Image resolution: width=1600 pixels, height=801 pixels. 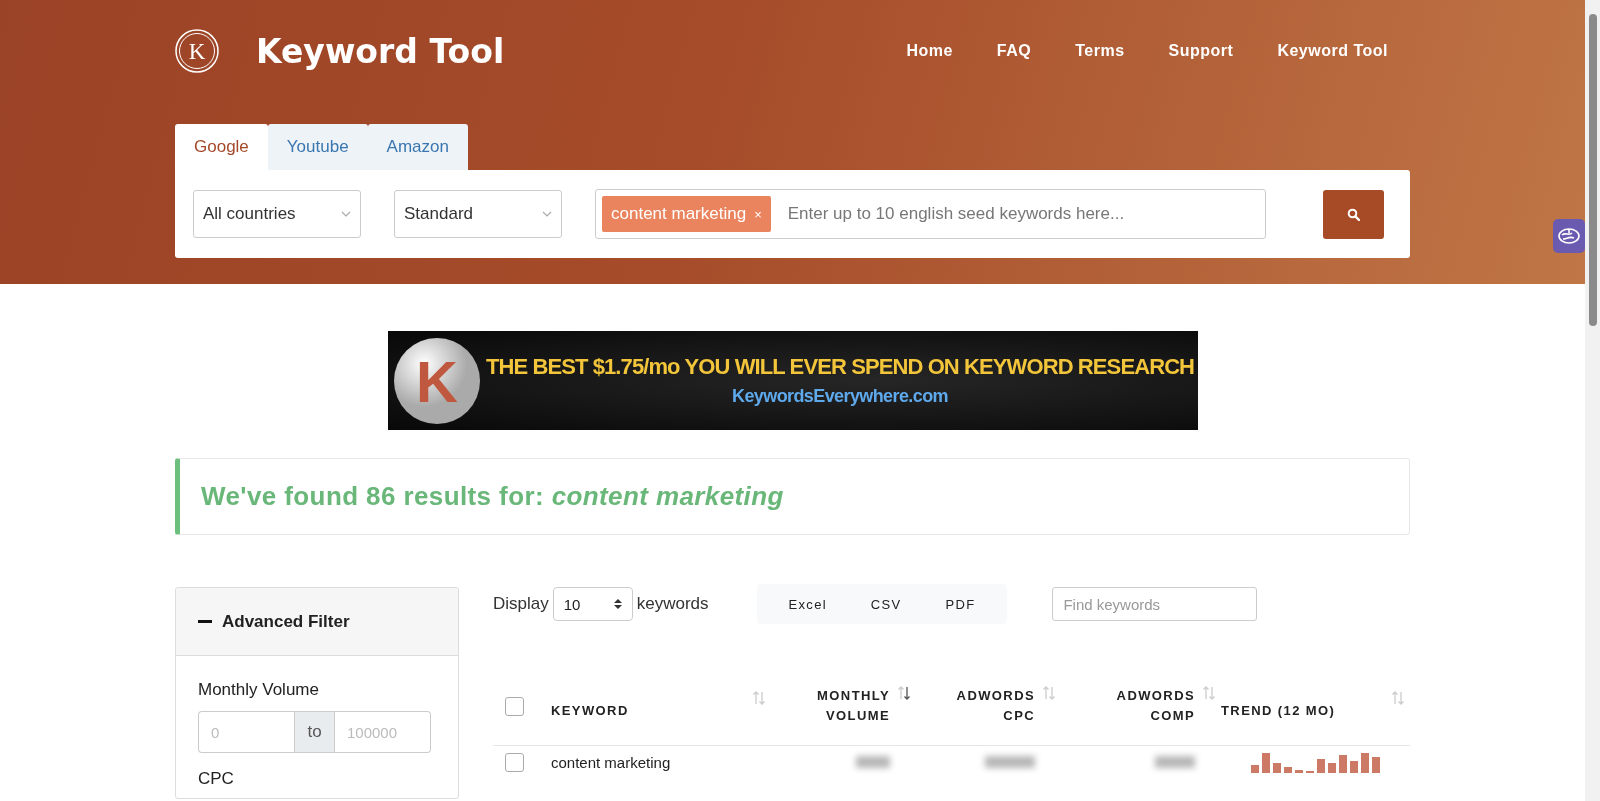 I want to click on find-keywords-field: Find keywords, so click(x=1155, y=604).